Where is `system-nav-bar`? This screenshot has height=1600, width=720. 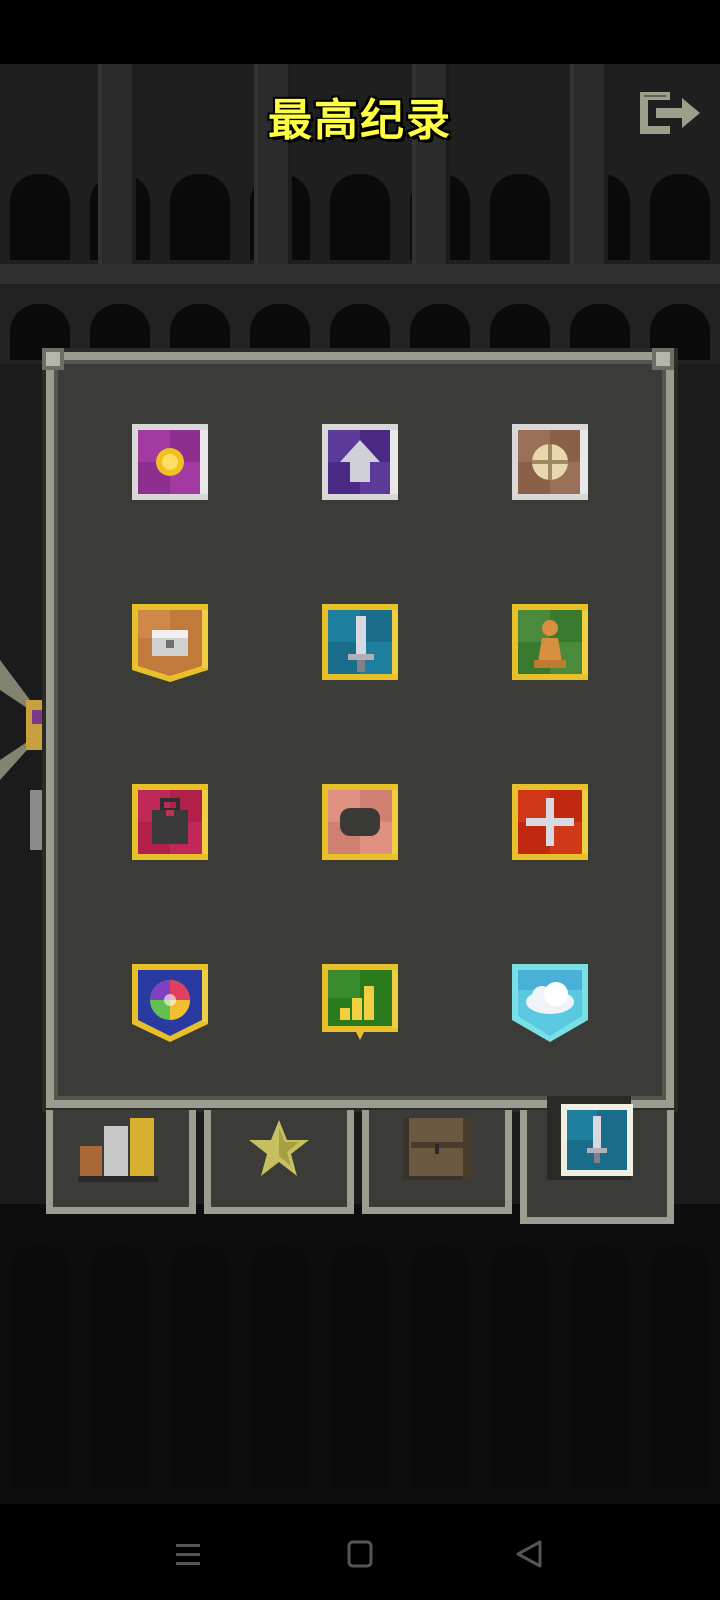
system-nav-bar is located at coordinates (360, 1555).